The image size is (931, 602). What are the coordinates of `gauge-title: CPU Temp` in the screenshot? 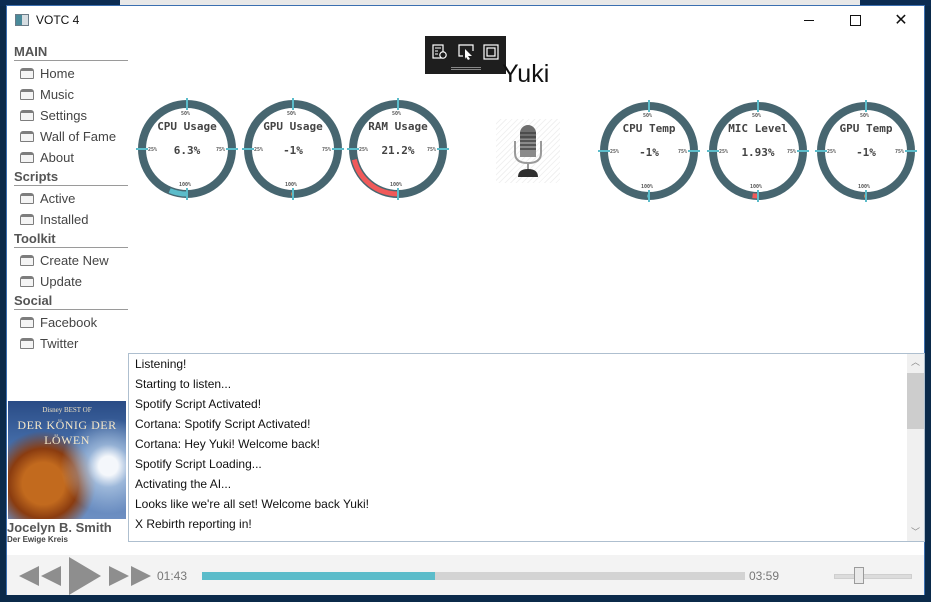 It's located at (649, 128).